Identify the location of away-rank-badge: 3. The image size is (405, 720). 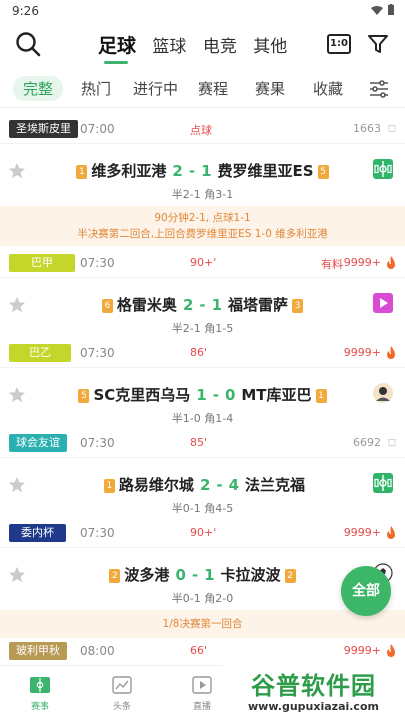
(298, 306).